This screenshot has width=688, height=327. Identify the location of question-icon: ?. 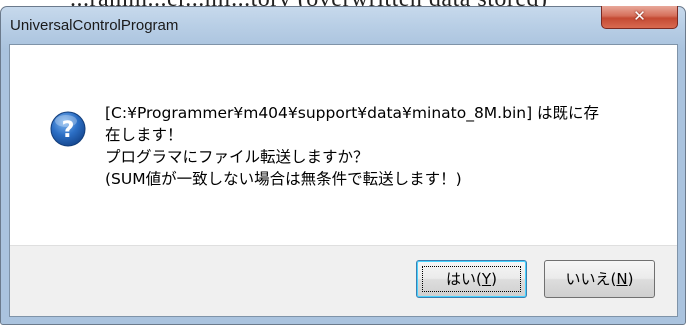
(68, 129).